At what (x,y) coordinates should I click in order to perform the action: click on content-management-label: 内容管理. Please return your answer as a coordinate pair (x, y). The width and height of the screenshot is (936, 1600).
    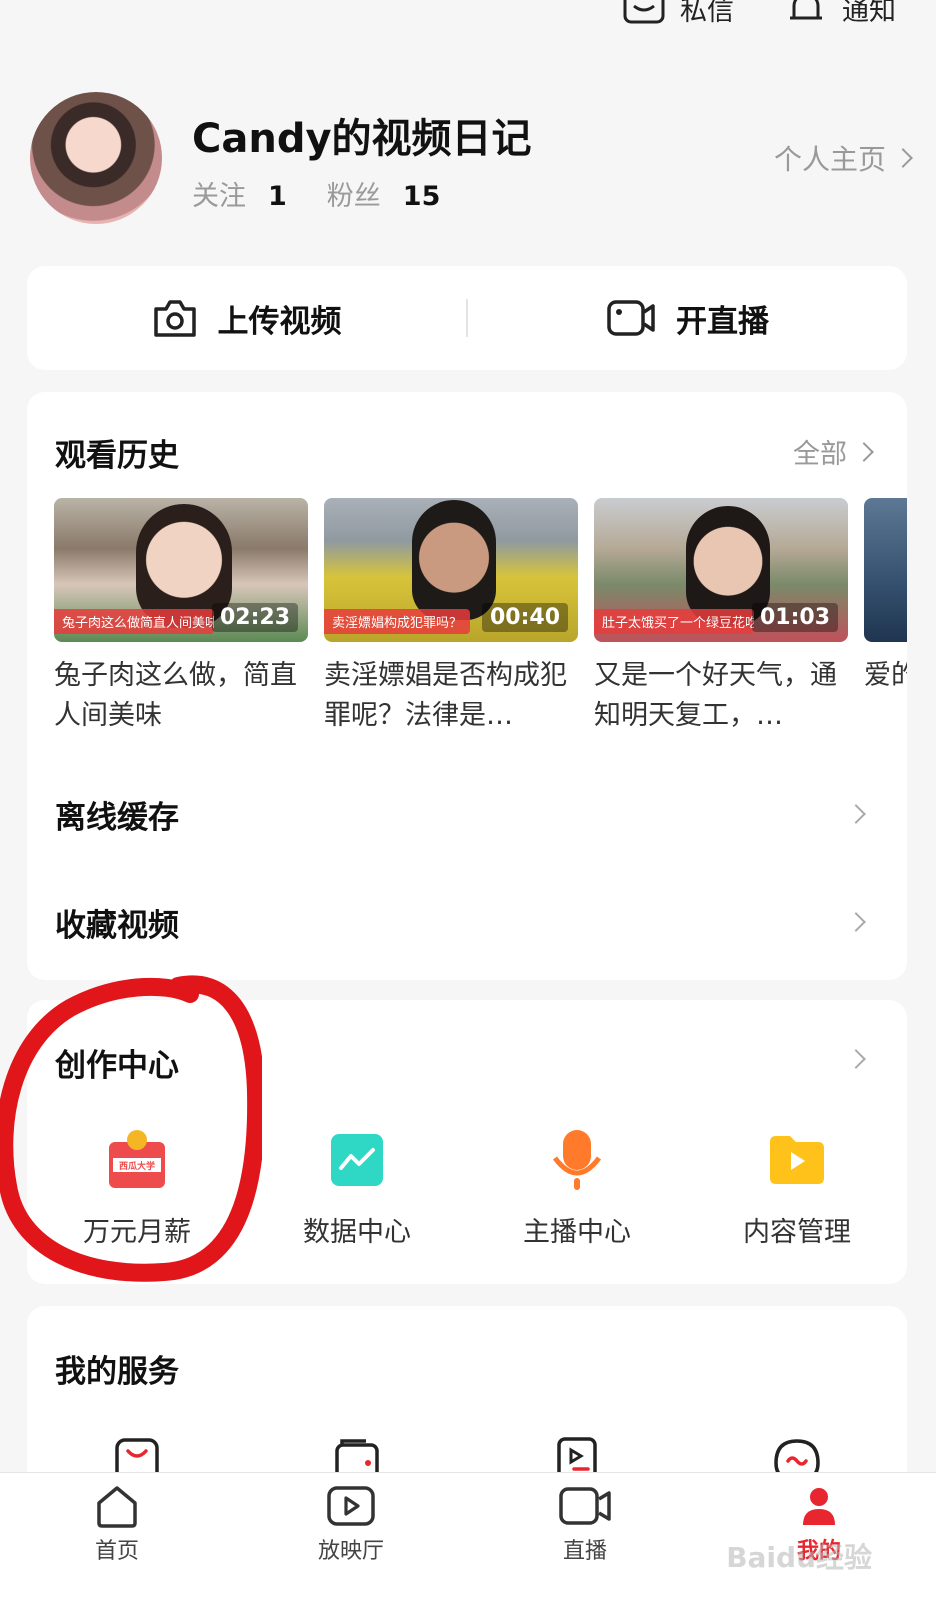
    Looking at the image, I should click on (797, 1232).